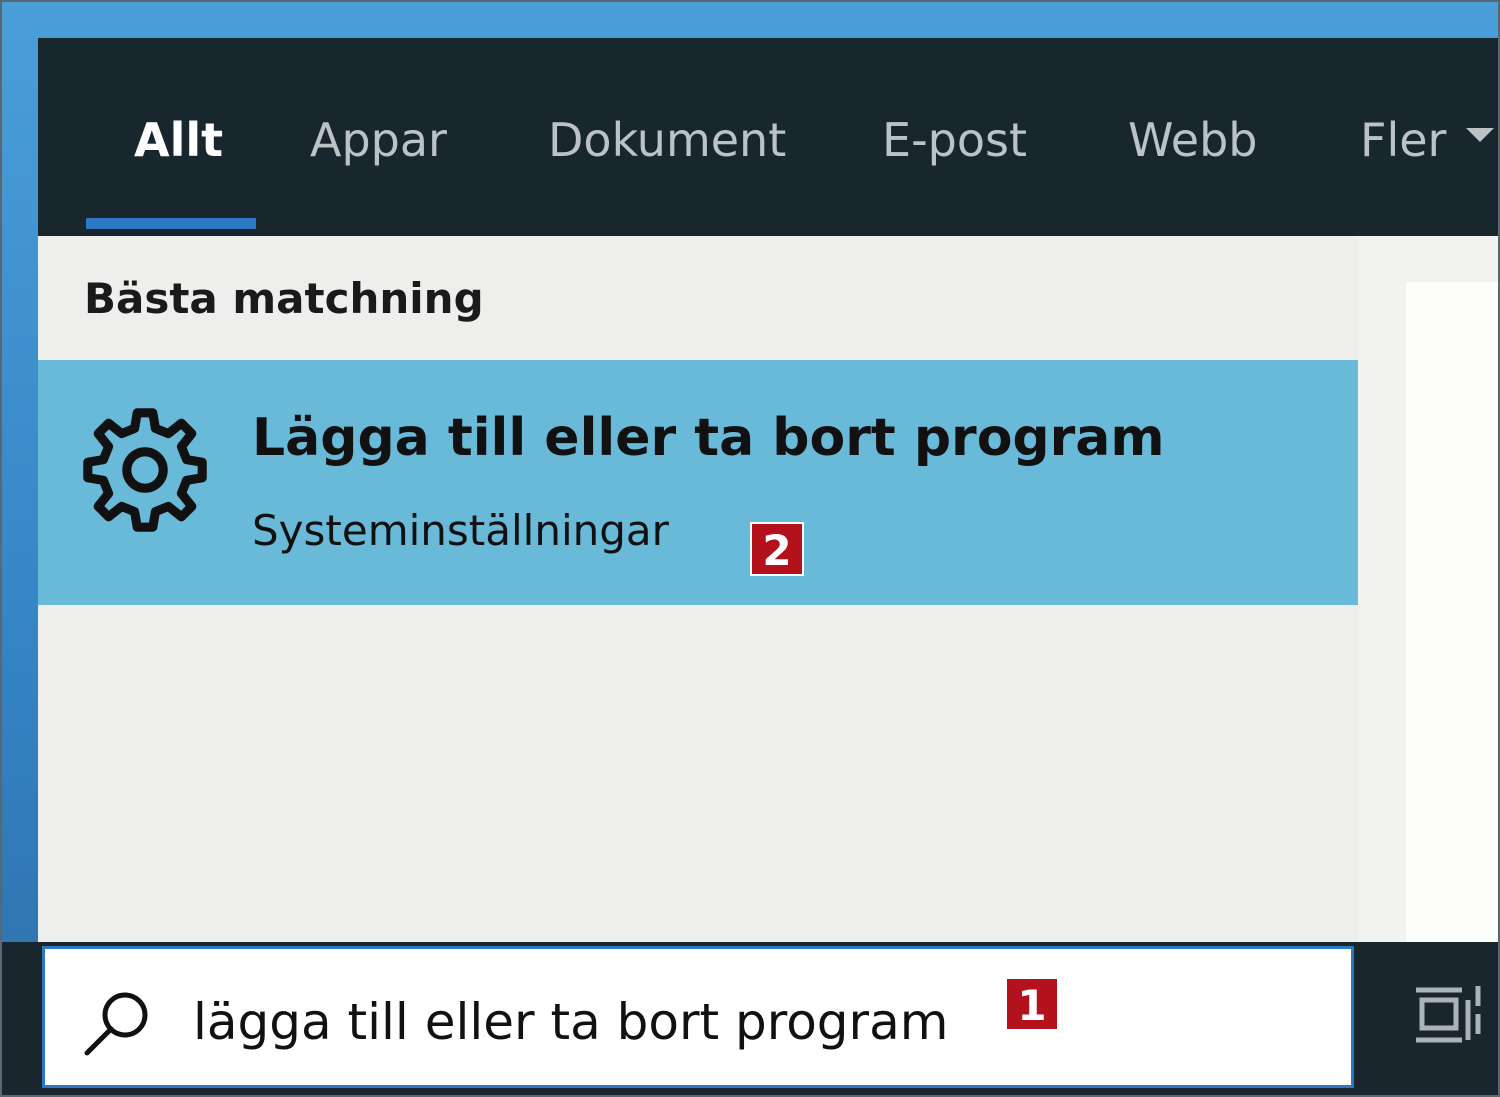  What do you see at coordinates (171, 223) in the screenshot?
I see `active-tab-indicator` at bounding box center [171, 223].